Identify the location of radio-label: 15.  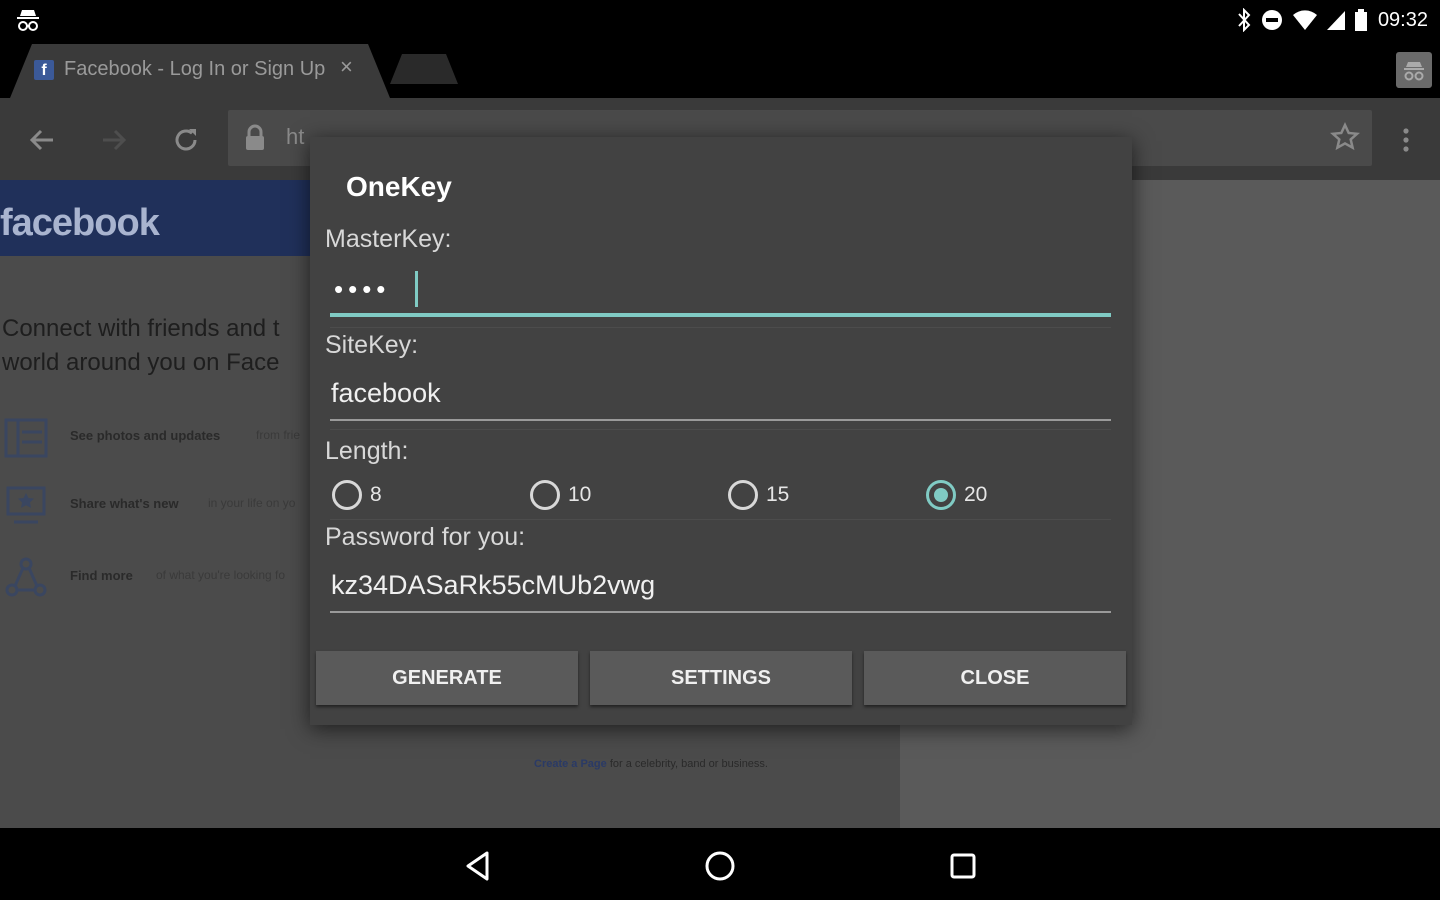
(778, 494).